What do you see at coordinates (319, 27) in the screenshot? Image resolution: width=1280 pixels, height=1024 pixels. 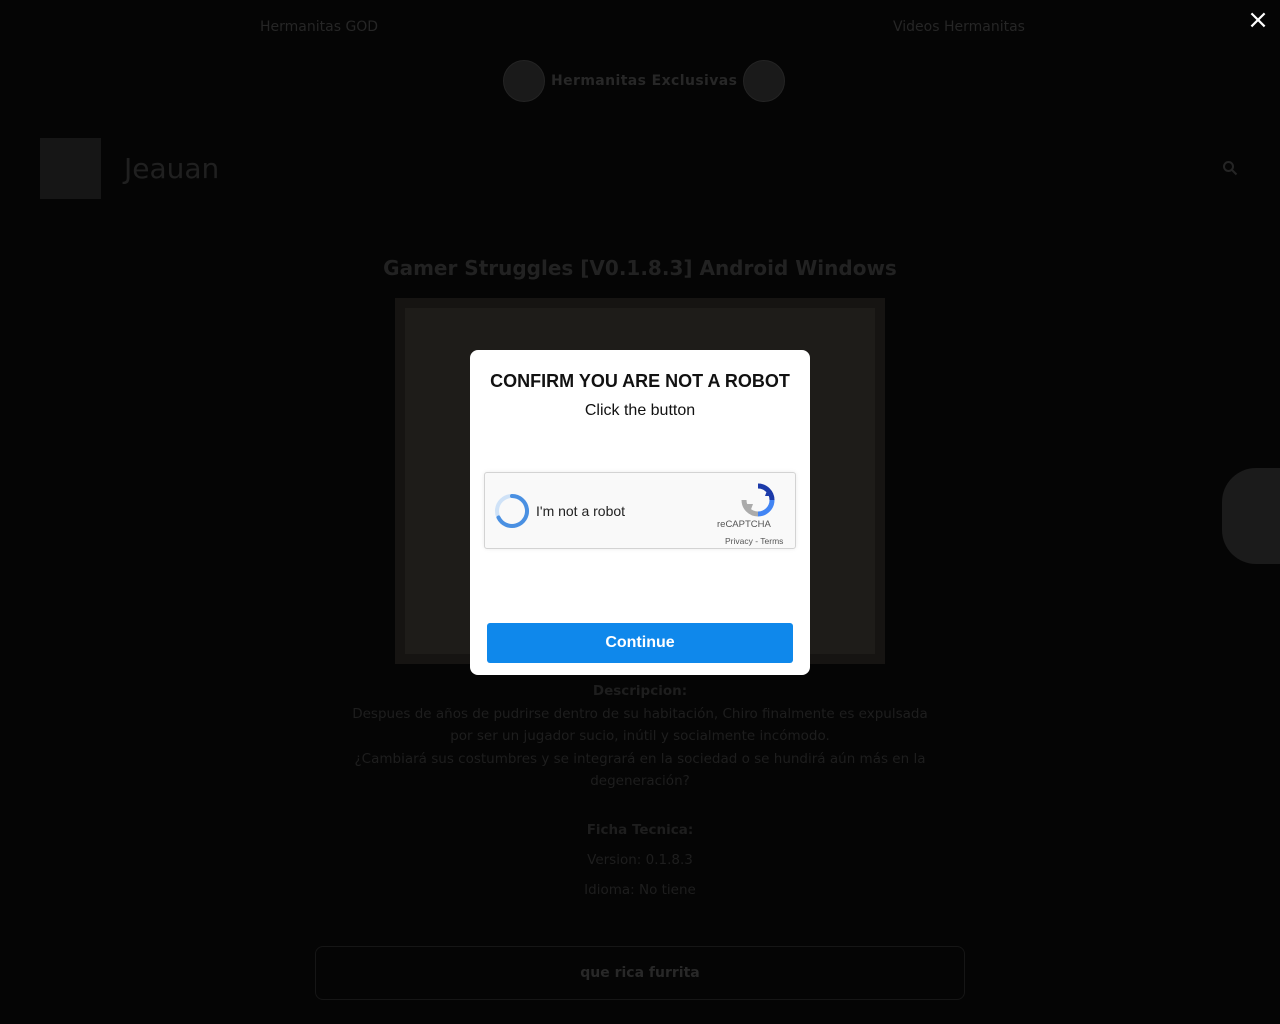 I see `nav-link-hermanitas-god: Hermanitas GOD` at bounding box center [319, 27].